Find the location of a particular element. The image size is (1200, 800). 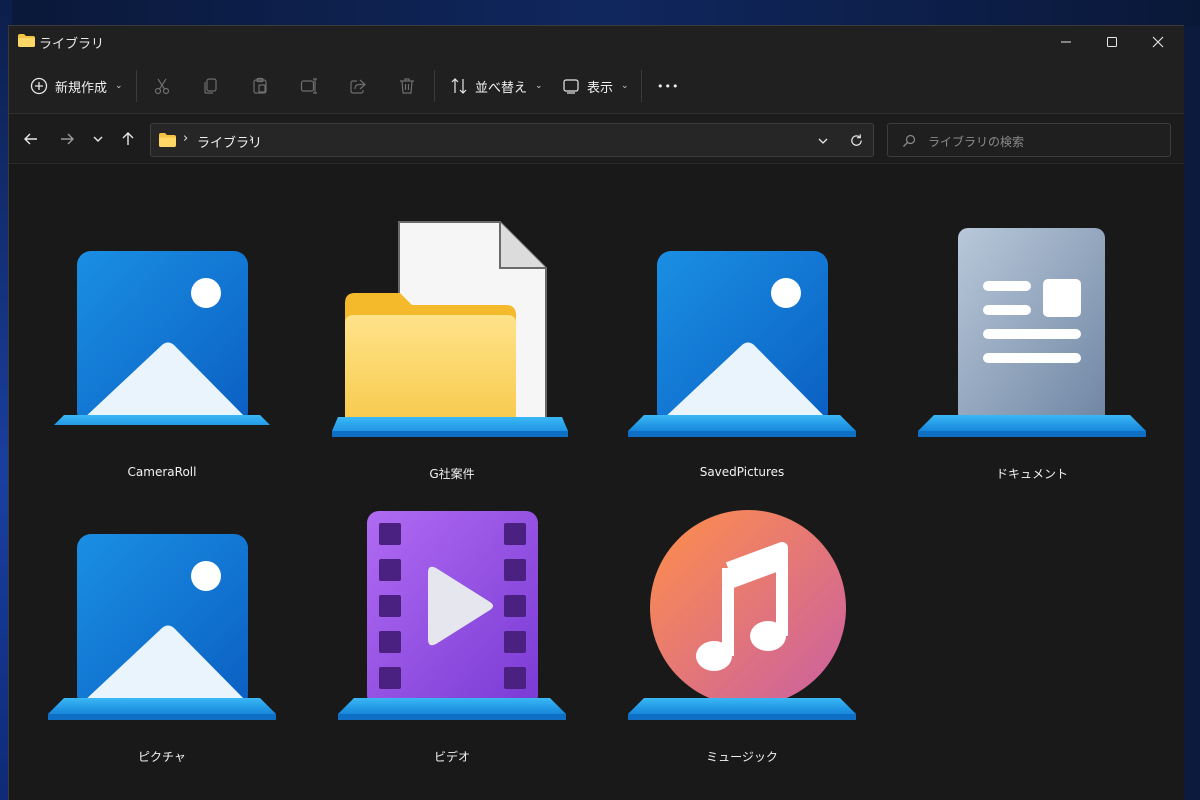

videos-library-icon is located at coordinates (452, 615).